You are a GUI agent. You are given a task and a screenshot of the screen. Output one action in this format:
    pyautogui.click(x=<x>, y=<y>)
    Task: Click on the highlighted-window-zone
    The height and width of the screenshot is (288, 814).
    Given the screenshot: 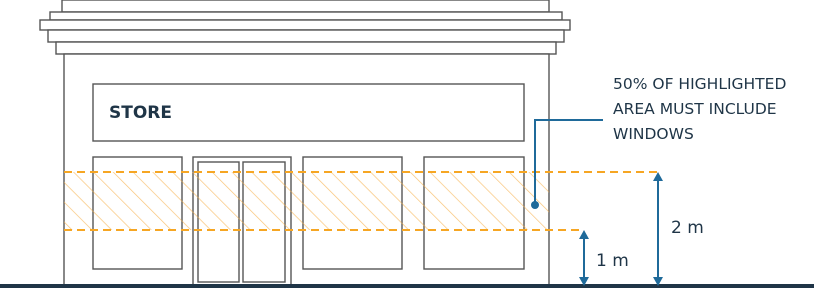 What is the action you would take?
    pyautogui.click(x=306, y=201)
    